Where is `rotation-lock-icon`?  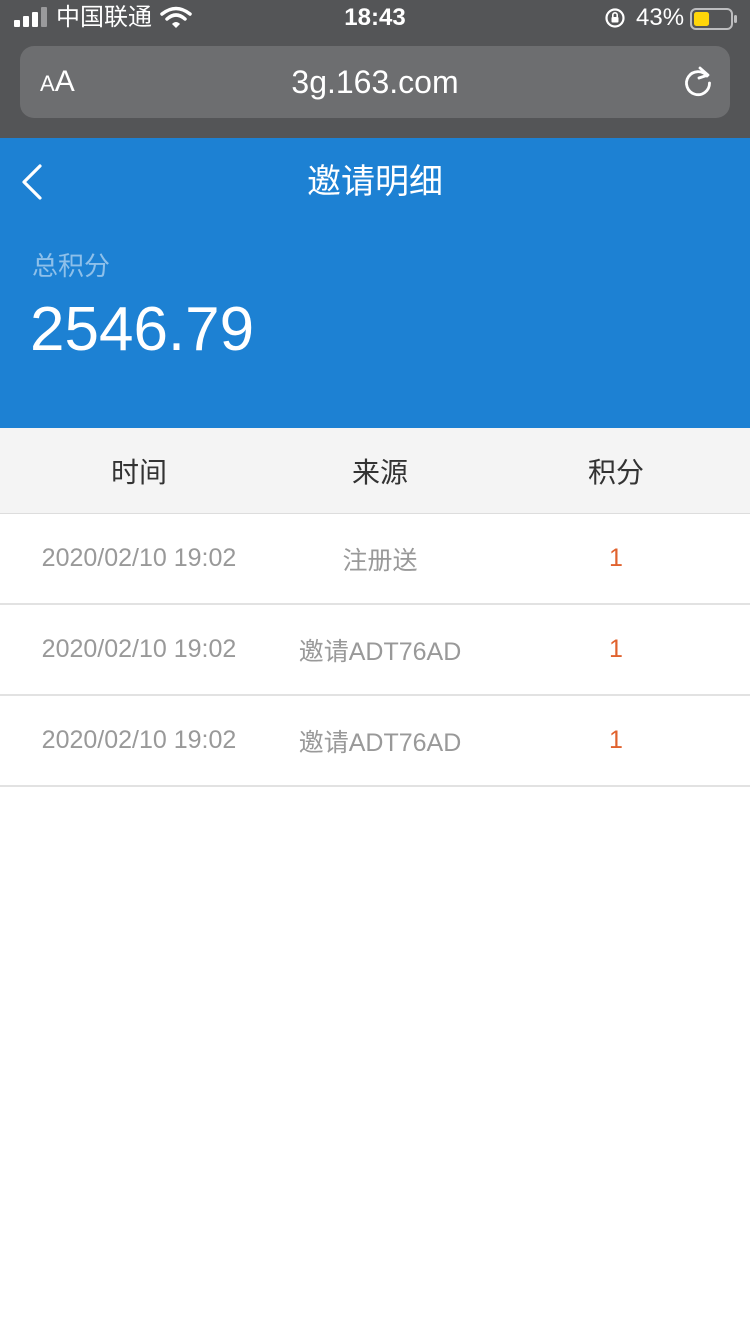 rotation-lock-icon is located at coordinates (615, 18).